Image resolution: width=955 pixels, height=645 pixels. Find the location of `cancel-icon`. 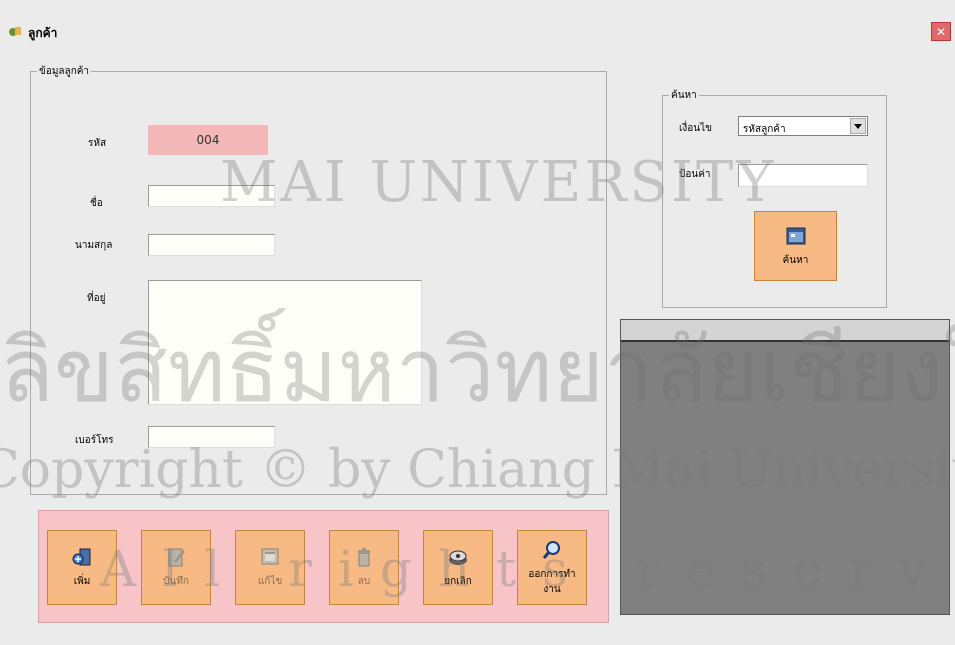

cancel-icon is located at coordinates (458, 557).